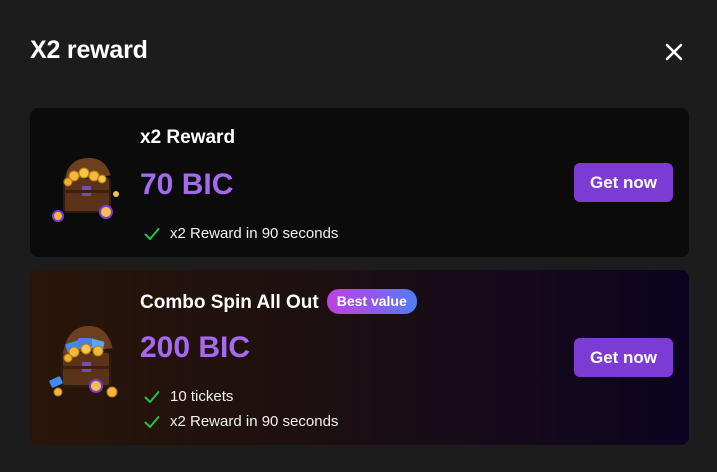  I want to click on best-value-badge: Best value, so click(371, 301).